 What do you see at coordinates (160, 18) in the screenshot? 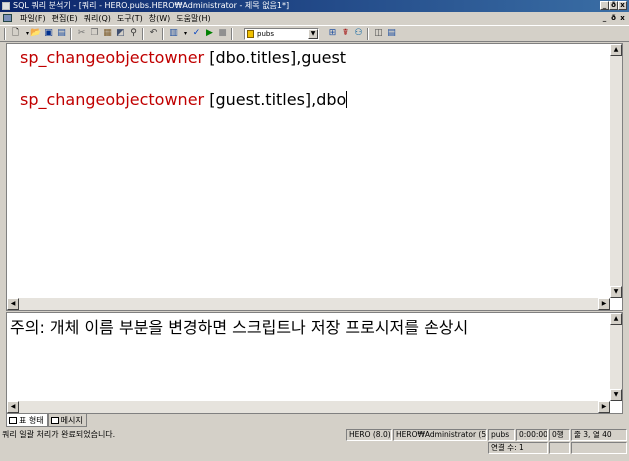
I see `menu-window: 창(W)` at bounding box center [160, 18].